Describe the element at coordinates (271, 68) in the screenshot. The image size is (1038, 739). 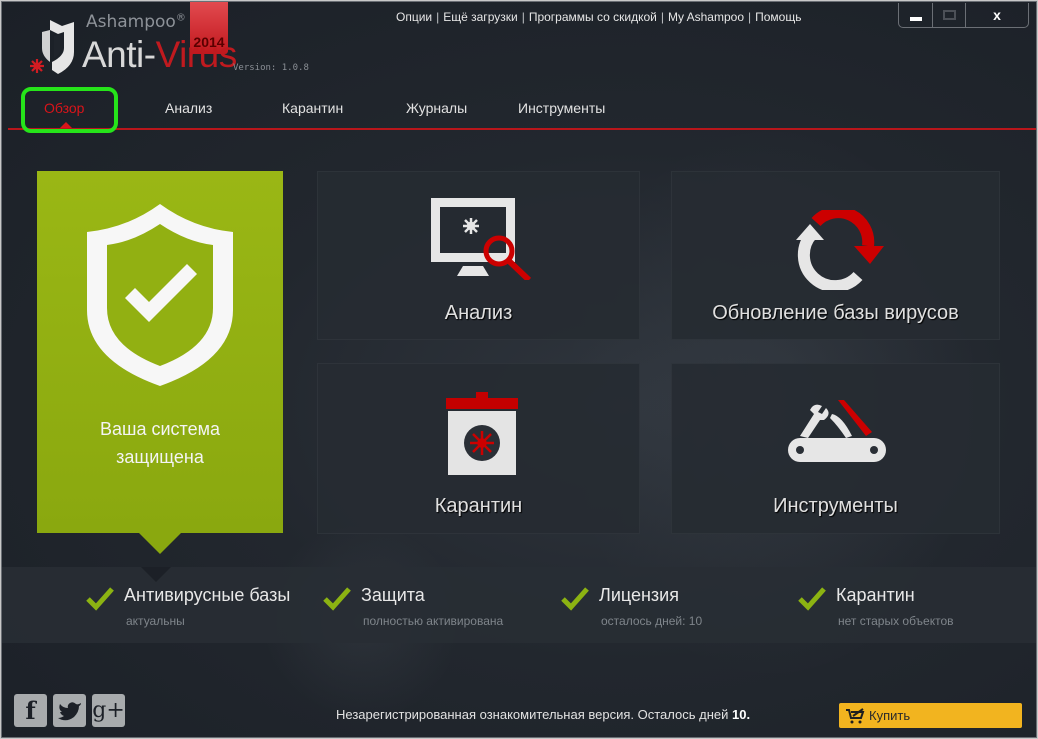
I see `version-label: Version: 1.0.8` at that location.